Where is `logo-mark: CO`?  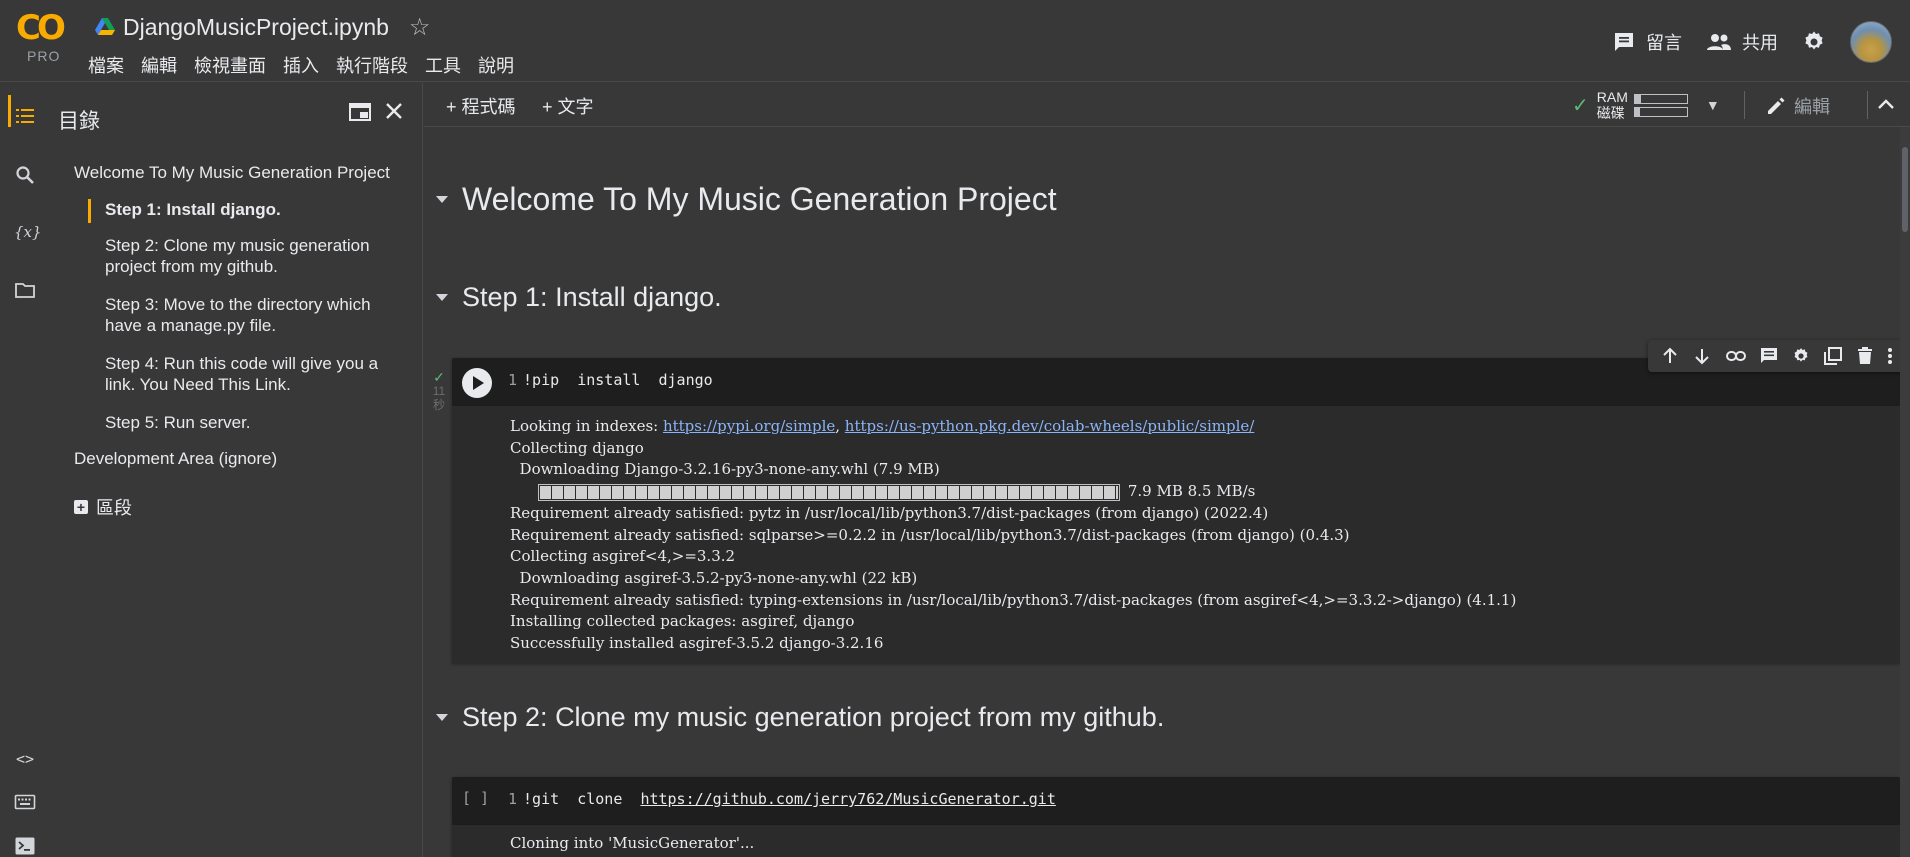
logo-mark: CO is located at coordinates (41, 28).